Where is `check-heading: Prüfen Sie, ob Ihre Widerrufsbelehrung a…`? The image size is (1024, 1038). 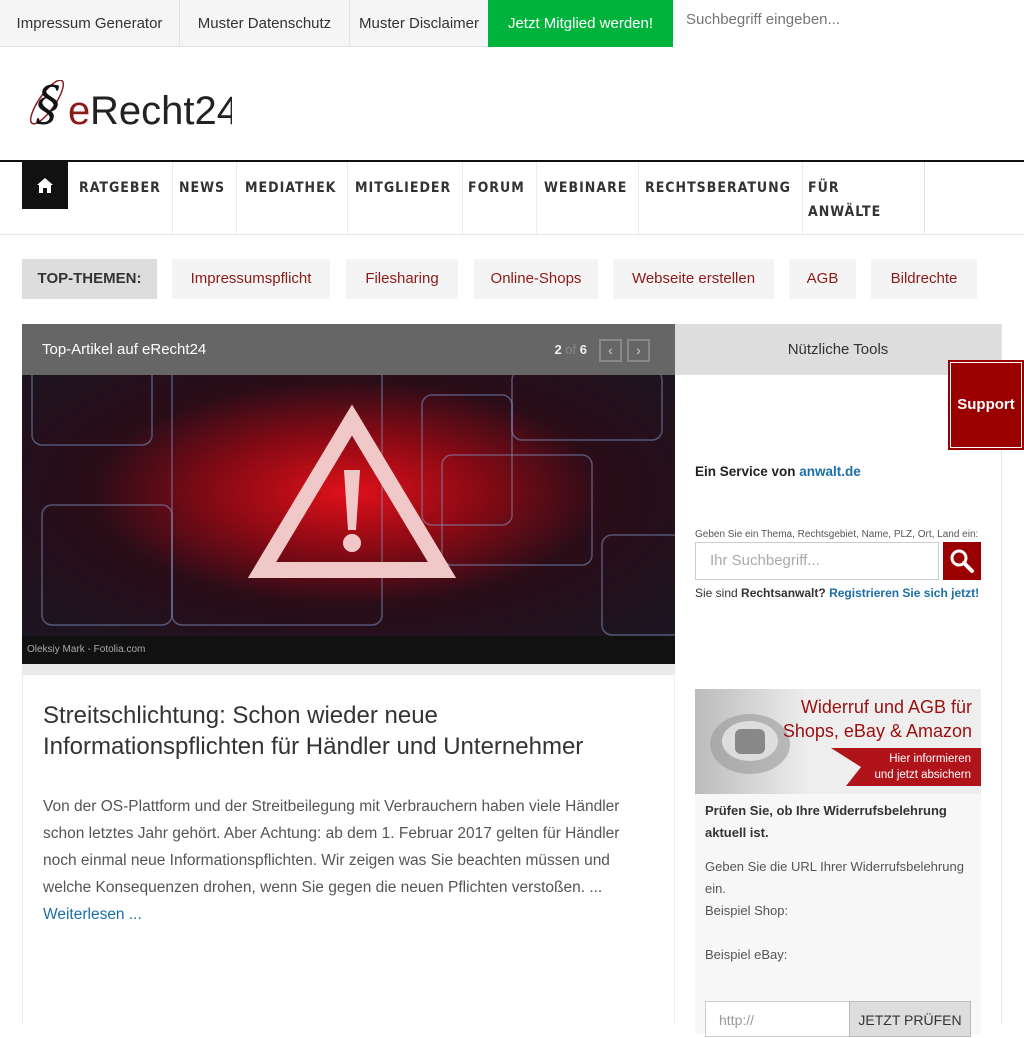 check-heading: Prüfen Sie, ob Ihre Widerrufsbelehrung a… is located at coordinates (826, 821).